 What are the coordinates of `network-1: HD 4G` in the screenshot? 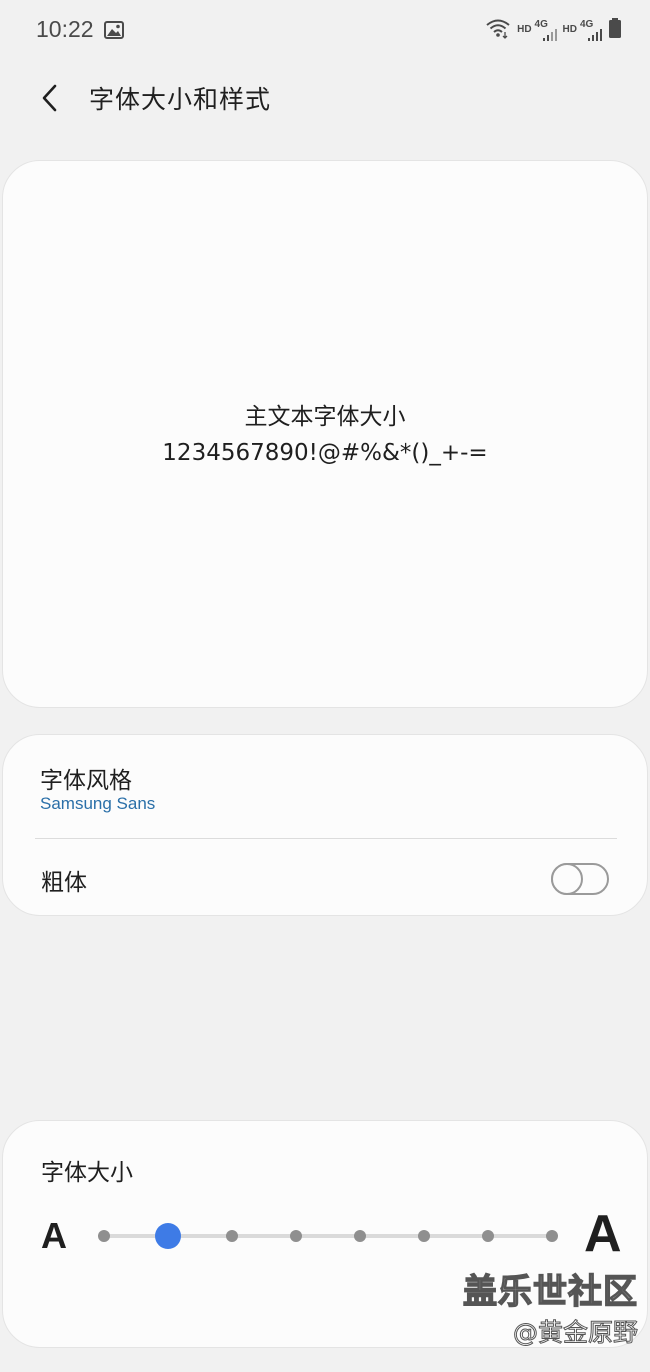 It's located at (537, 30).